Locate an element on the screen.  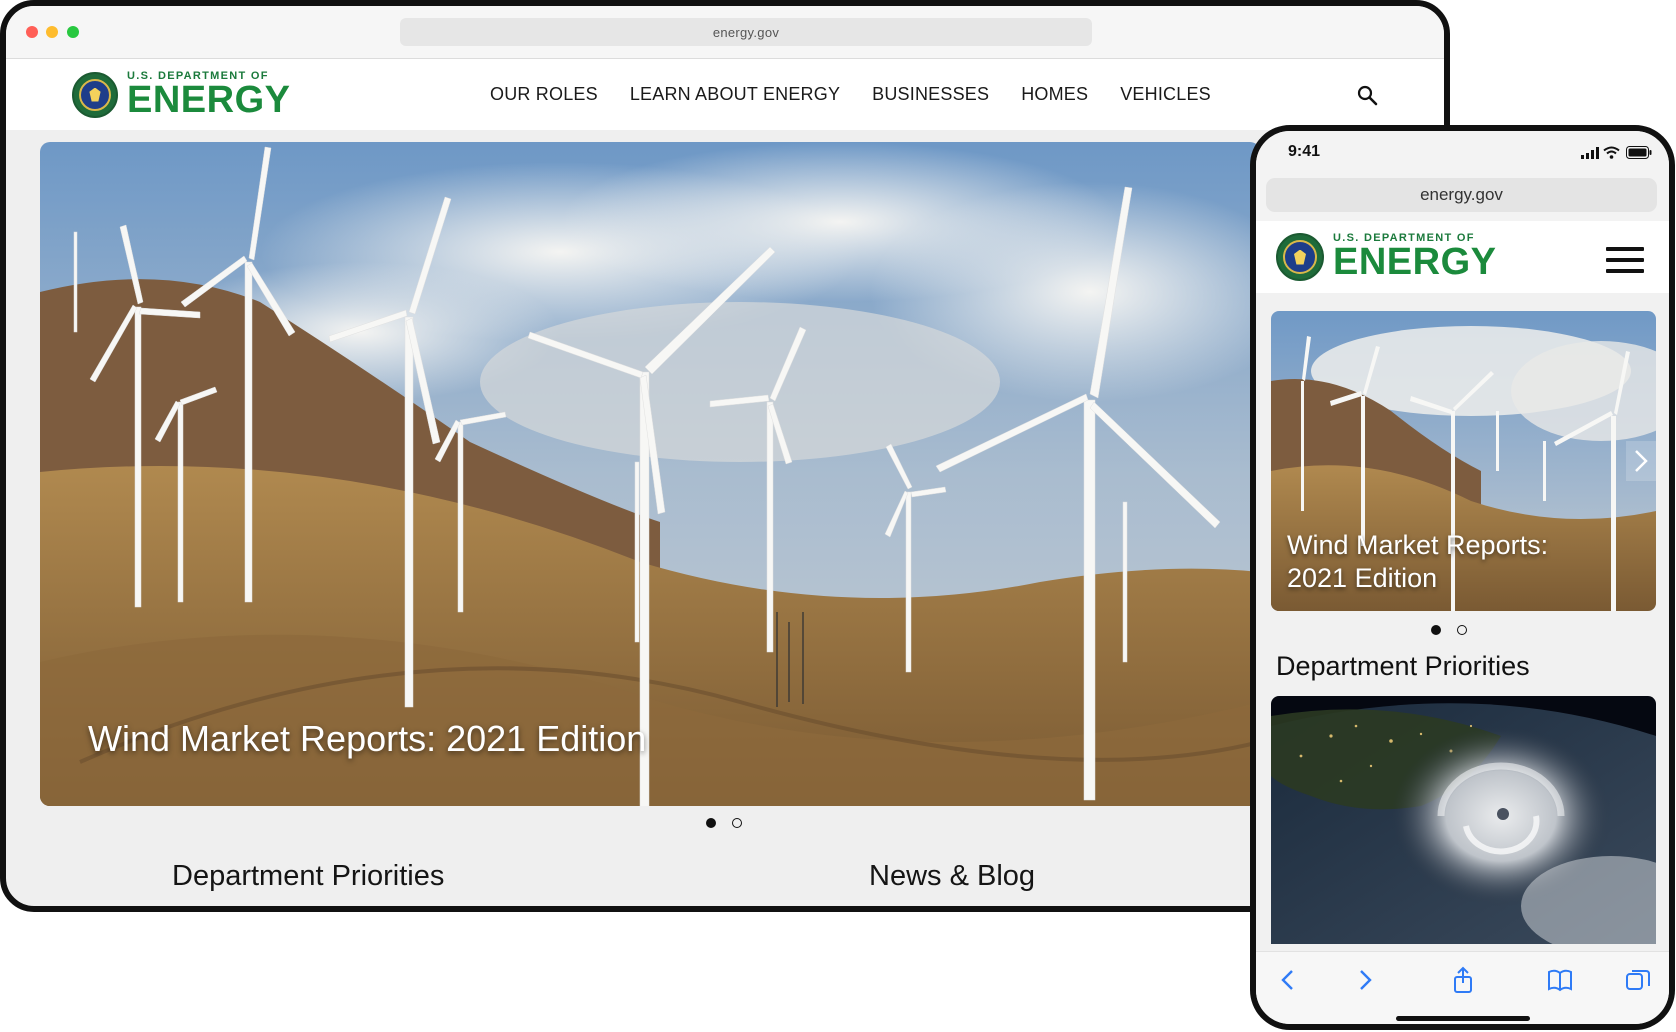
mobile-carousel-pagination is located at coordinates (1449, 630).